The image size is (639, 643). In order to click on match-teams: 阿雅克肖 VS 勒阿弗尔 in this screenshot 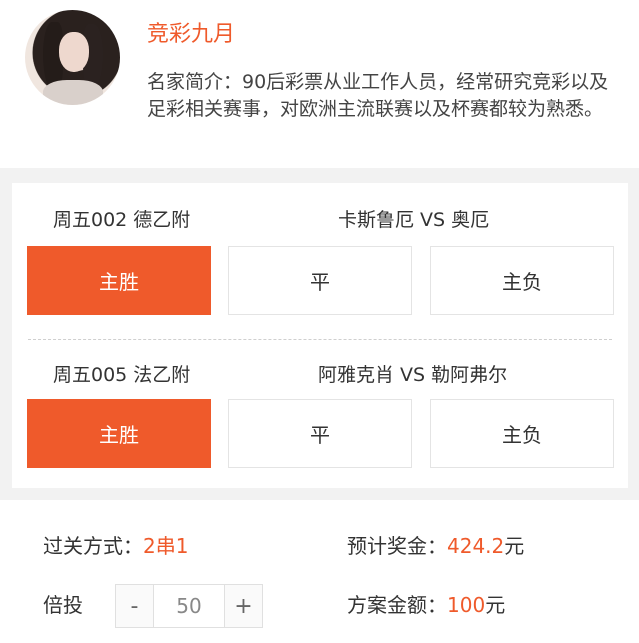, I will do `click(413, 375)`.